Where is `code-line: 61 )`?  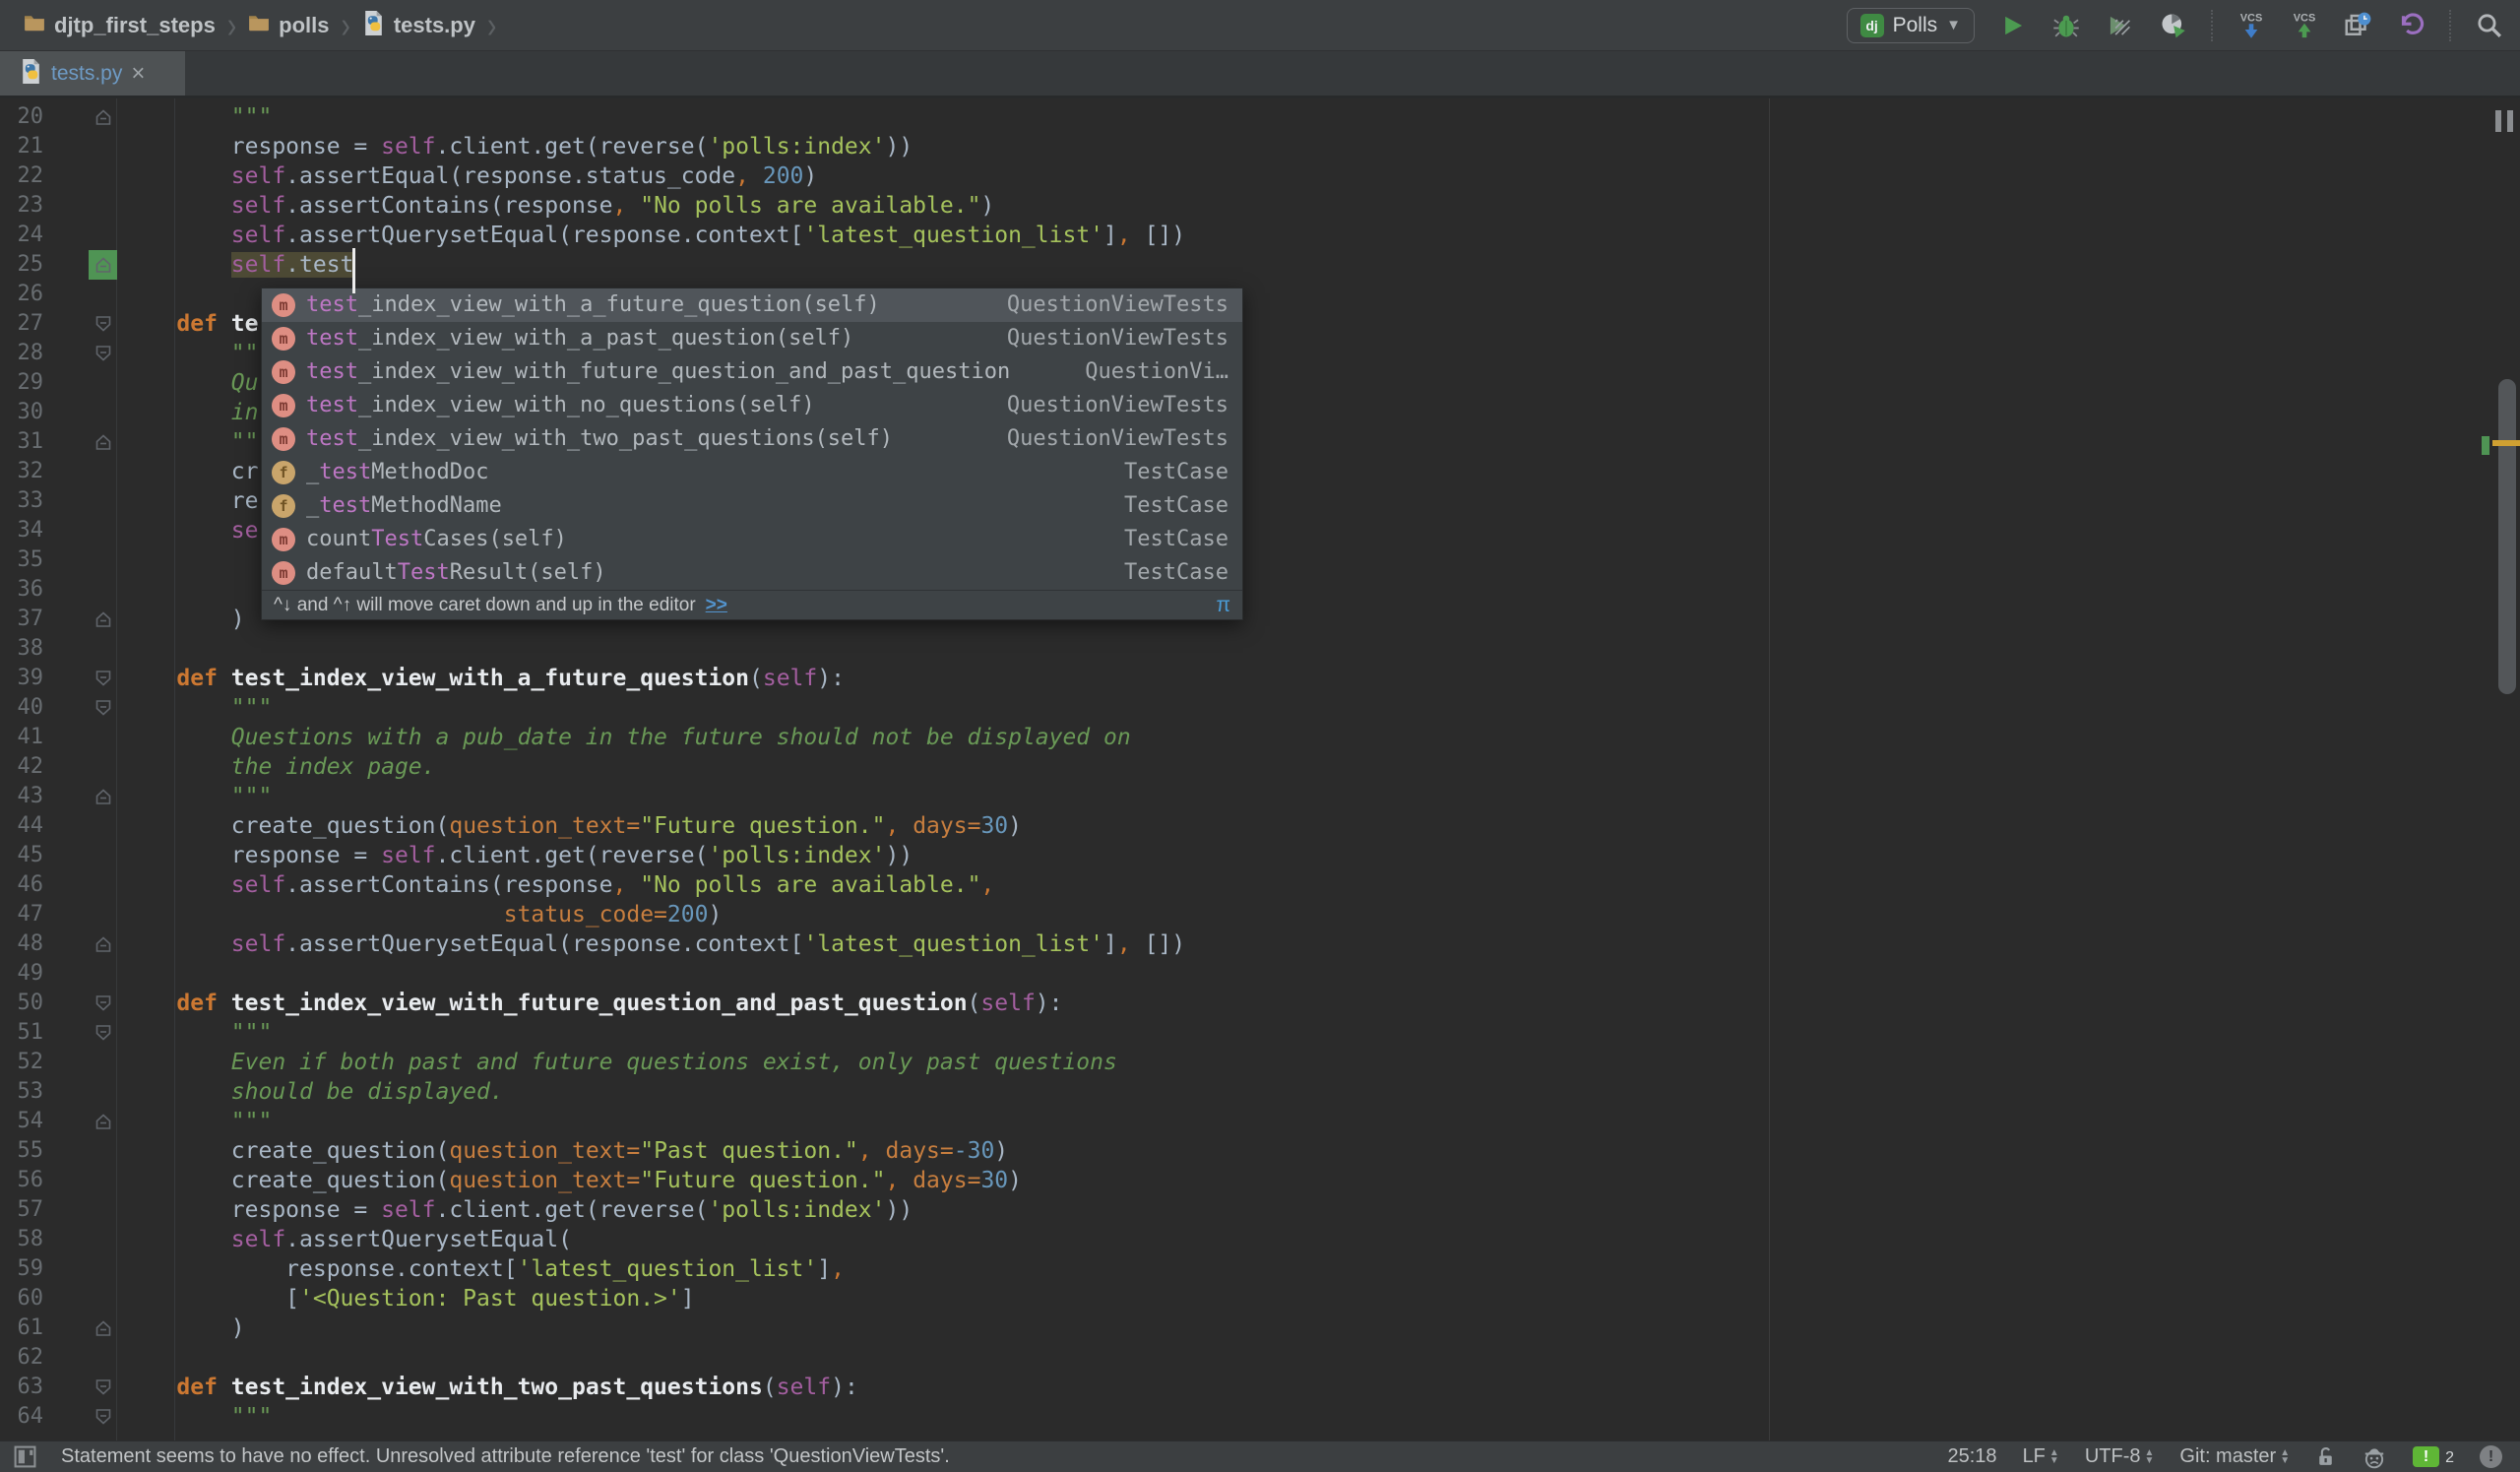 code-line: 61 ) is located at coordinates (1260, 1328).